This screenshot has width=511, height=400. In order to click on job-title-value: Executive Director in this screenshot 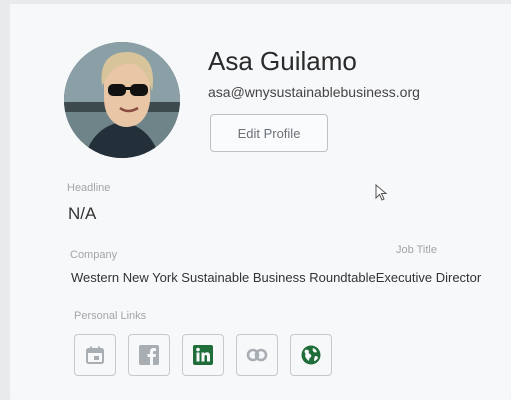, I will do `click(428, 277)`.